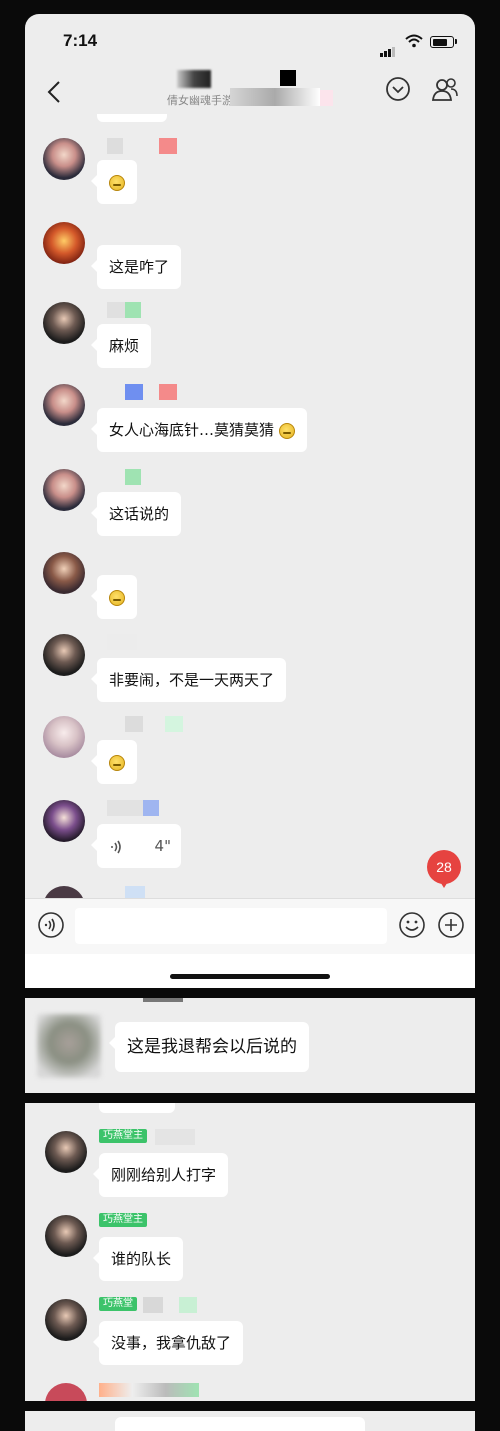 This screenshot has width=500, height=1431. What do you see at coordinates (231, 926) in the screenshot?
I see `message-input` at bounding box center [231, 926].